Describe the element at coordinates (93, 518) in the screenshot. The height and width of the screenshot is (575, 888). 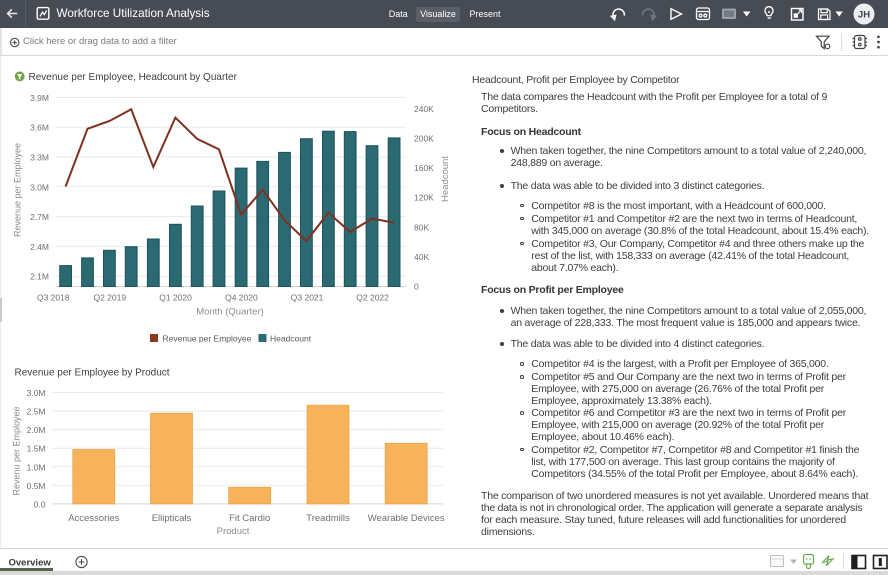
I see `svg-text: Accessories` at that location.